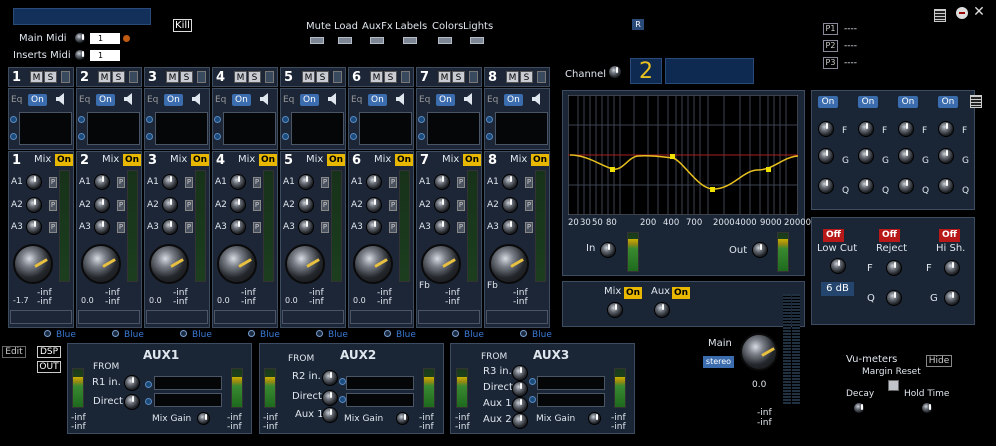 The height and width of the screenshot is (446, 996). What do you see at coordinates (939, 361) in the screenshot?
I see `vu-hide-button: Hide` at bounding box center [939, 361].